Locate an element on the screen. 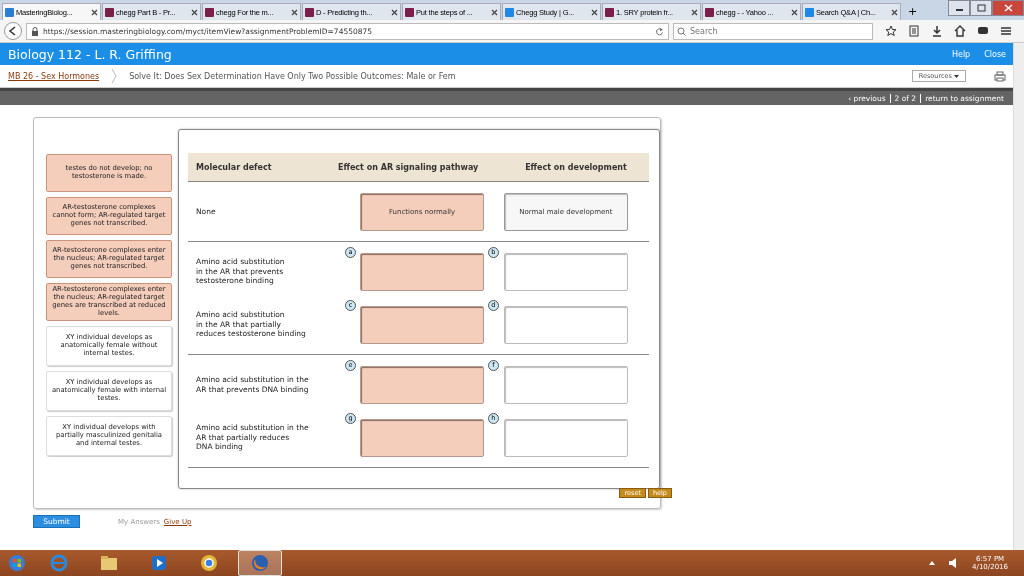  search-field: Search is located at coordinates (773, 31).